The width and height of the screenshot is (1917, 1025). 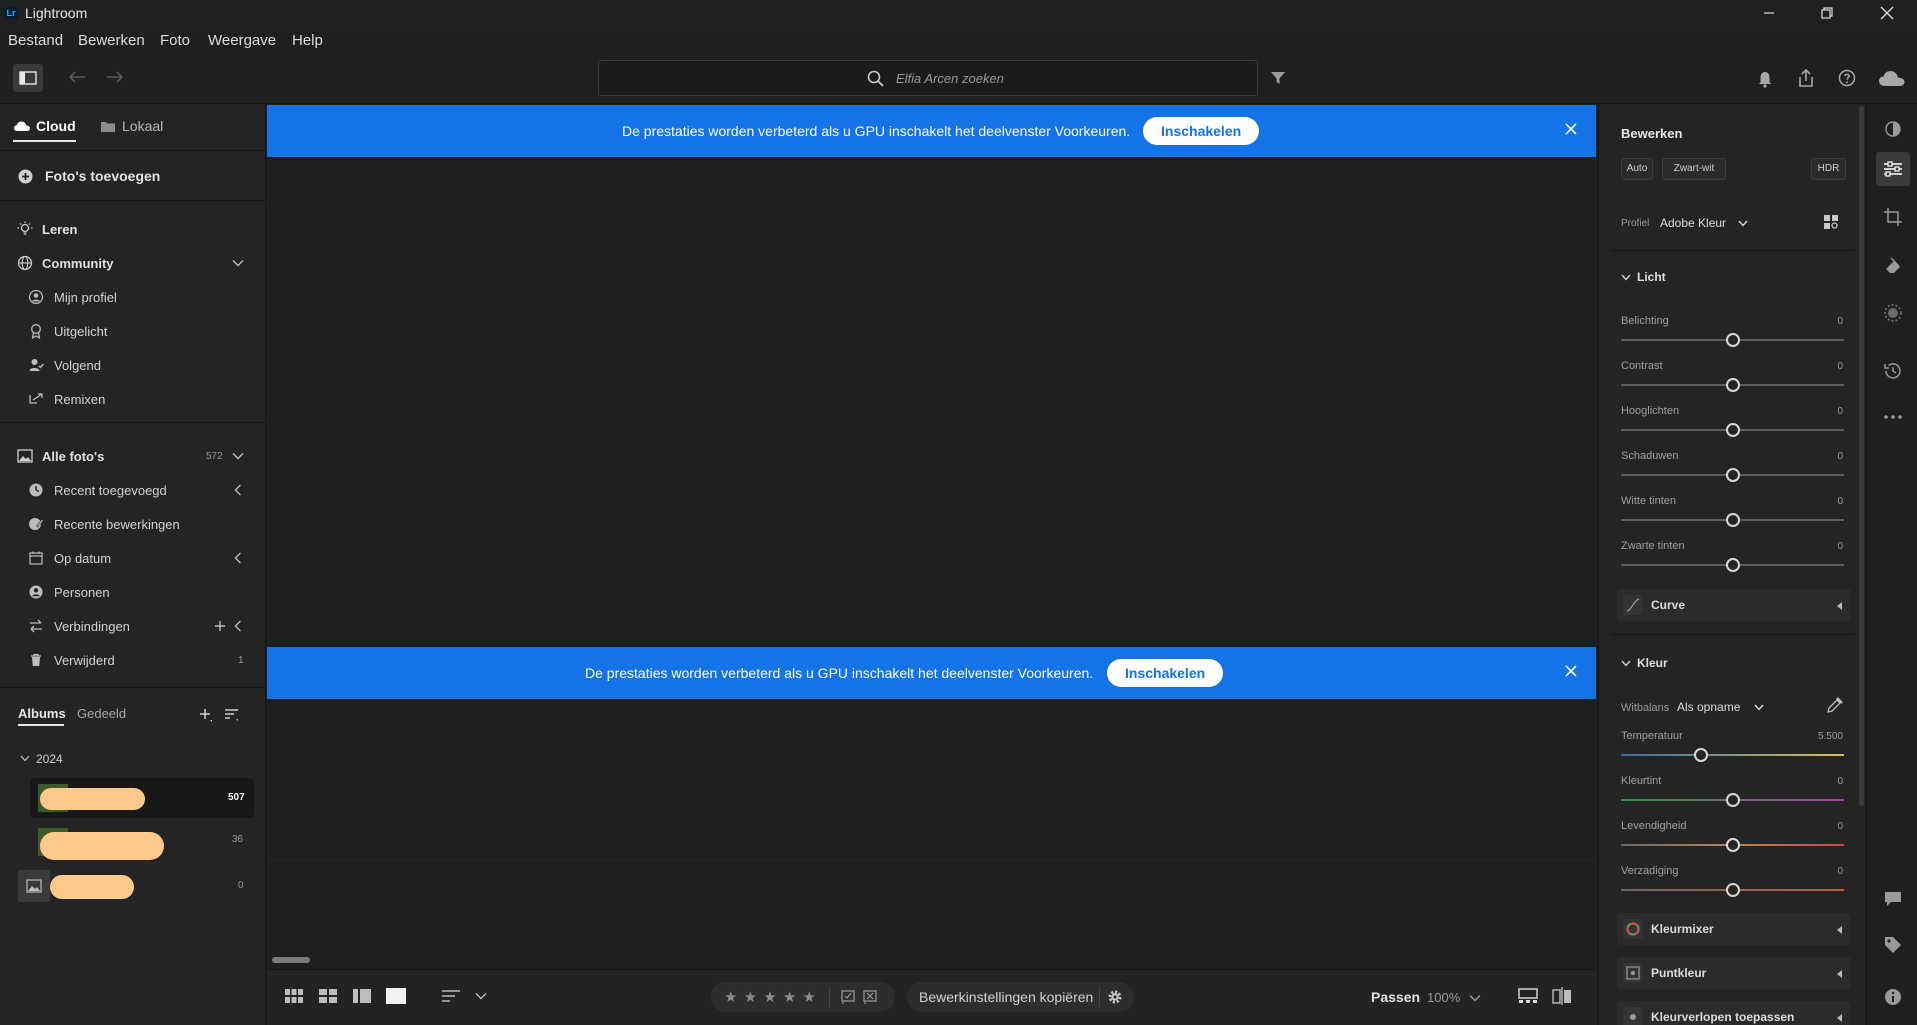 What do you see at coordinates (242, 40) in the screenshot?
I see `menu-weergave: Weergave` at bounding box center [242, 40].